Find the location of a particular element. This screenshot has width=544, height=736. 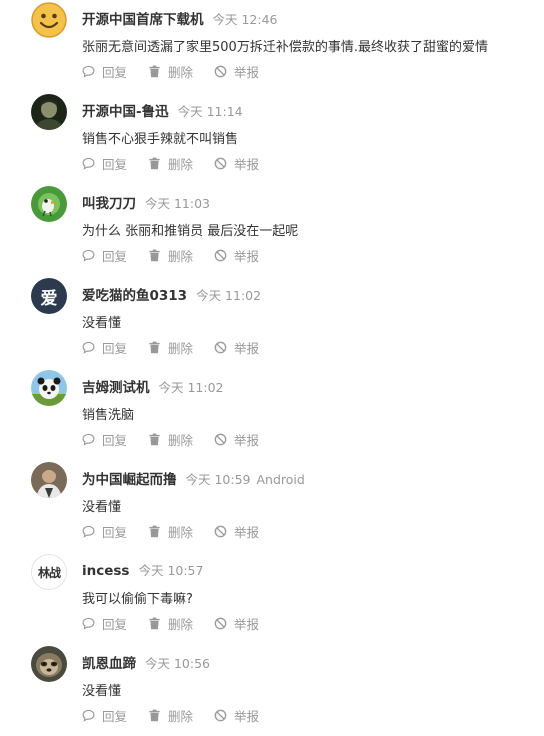

comment-author: 为中国崛起而撸 is located at coordinates (129, 478).